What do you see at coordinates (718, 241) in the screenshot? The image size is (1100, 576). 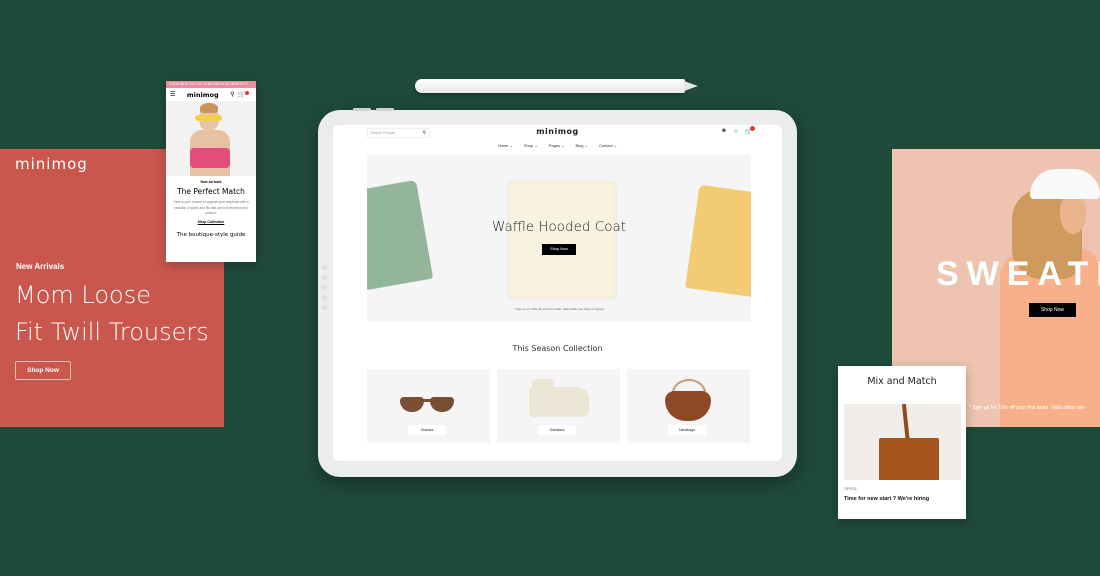 I see `yellow-jacket-image` at bounding box center [718, 241].